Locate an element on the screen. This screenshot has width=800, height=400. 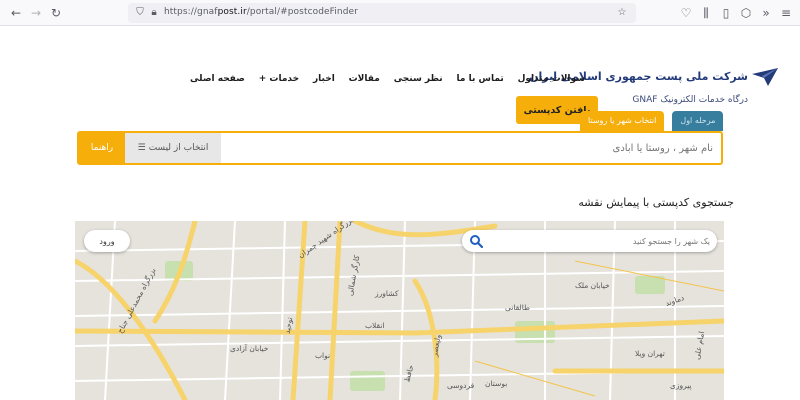
logo-subtitle: درگاه خدمات الکترونیک GNAF is located at coordinates (690, 100).